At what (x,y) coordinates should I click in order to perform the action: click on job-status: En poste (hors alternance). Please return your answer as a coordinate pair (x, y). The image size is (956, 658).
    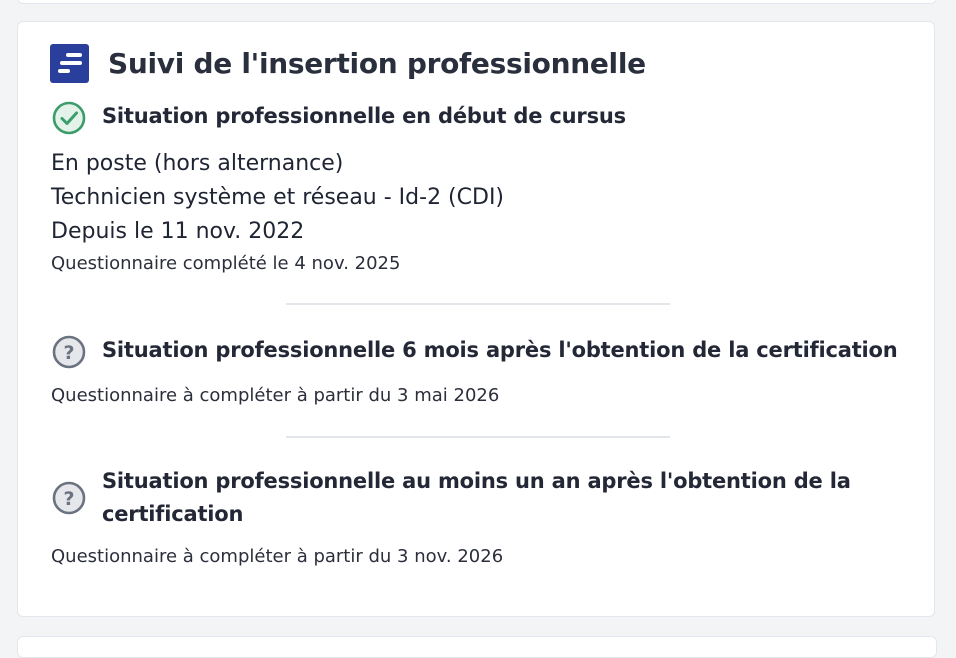
    Looking at the image, I should click on (197, 163).